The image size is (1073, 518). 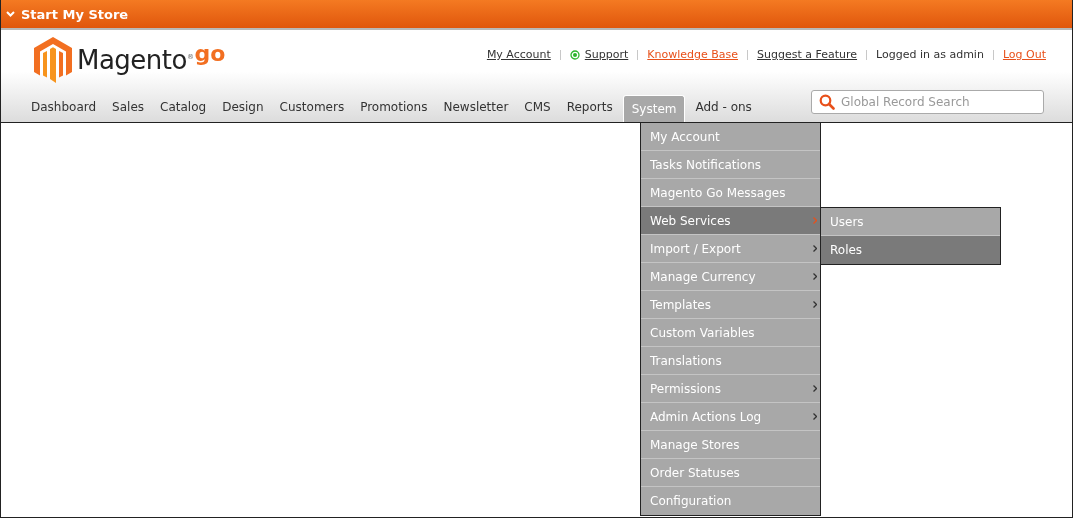 What do you see at coordinates (476, 111) in the screenshot?
I see `nav-tab: Newsletter` at bounding box center [476, 111].